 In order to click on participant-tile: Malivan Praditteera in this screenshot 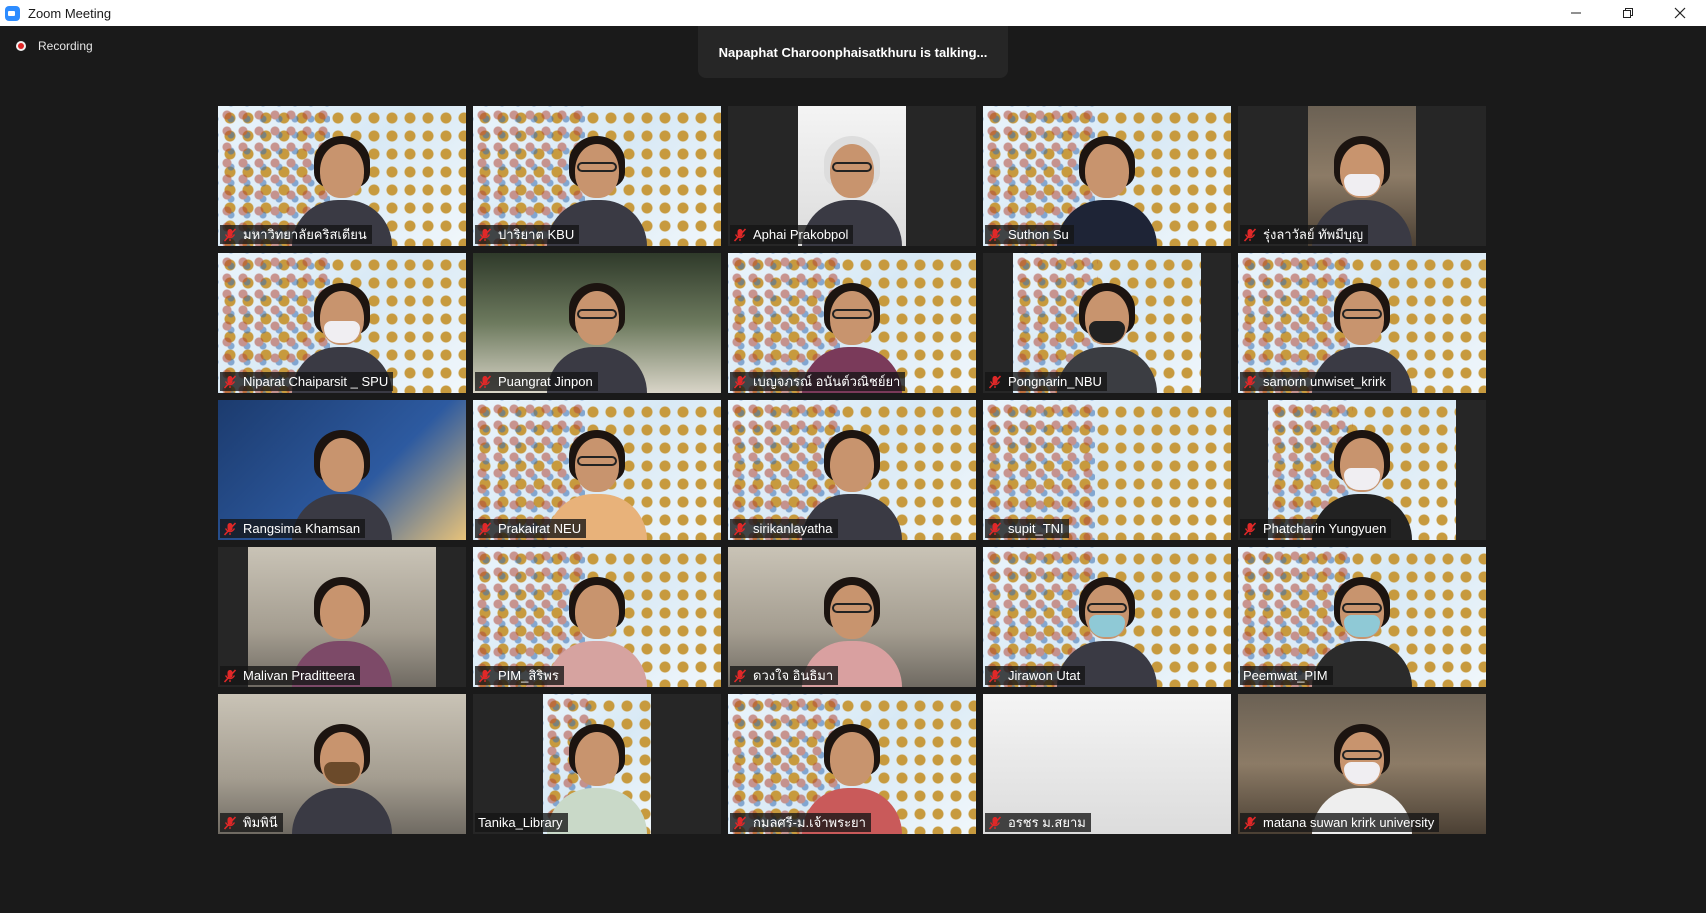, I will do `click(342, 617)`.